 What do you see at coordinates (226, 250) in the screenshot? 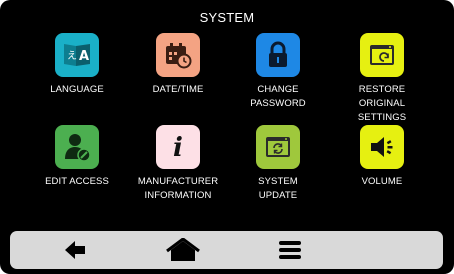
I see `bottom-navigation-bar` at bounding box center [226, 250].